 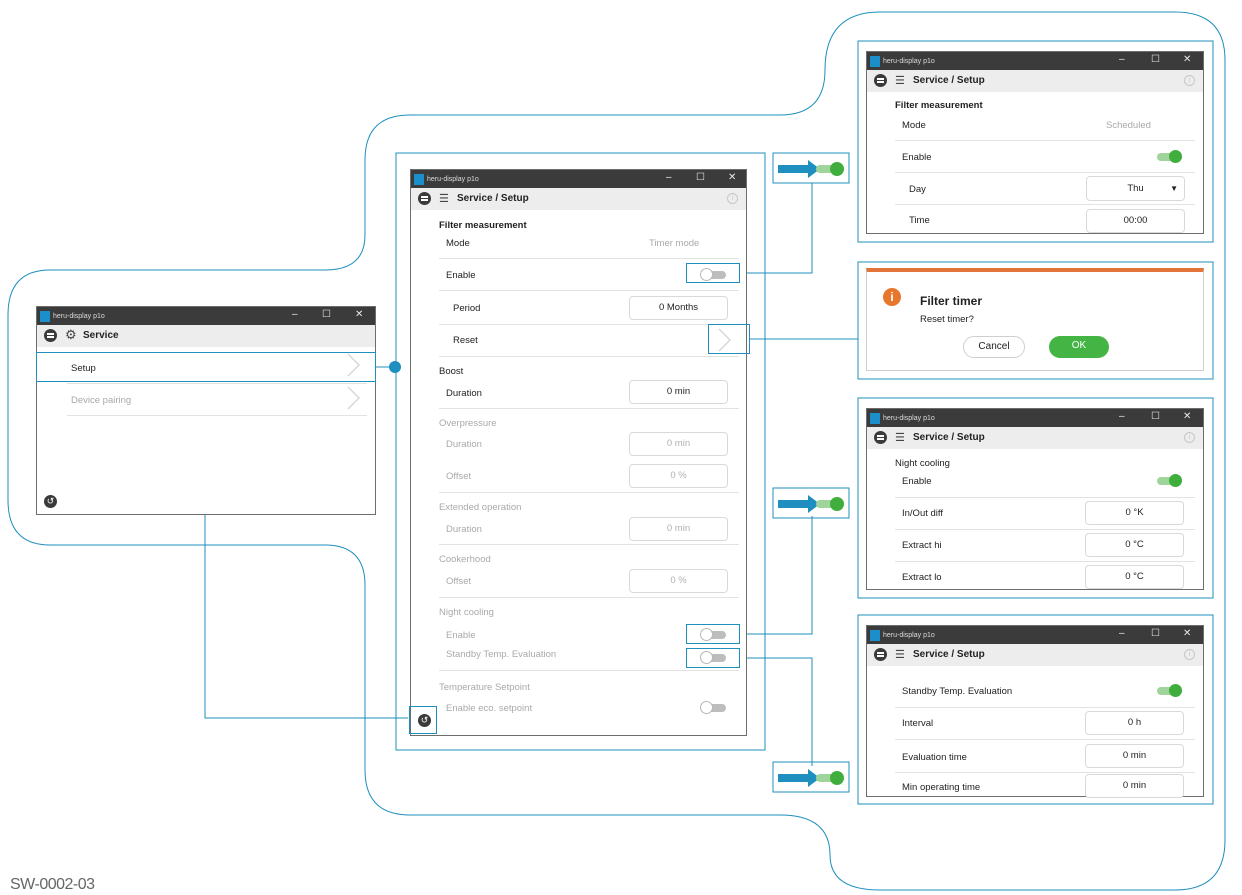 What do you see at coordinates (468, 423) in the screenshot?
I see `section-overpressure: Overpressure` at bounding box center [468, 423].